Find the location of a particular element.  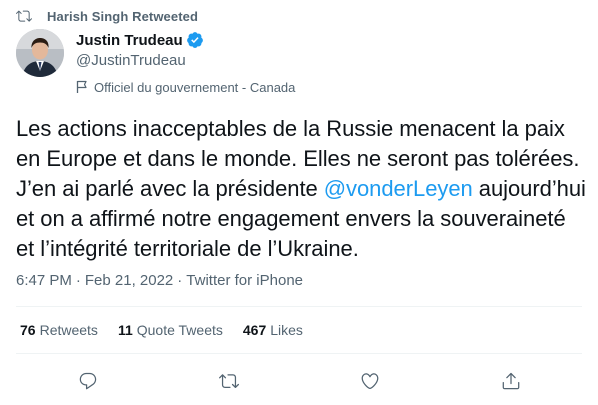

government-label: Officiel du gouvernement - Canada is located at coordinates (185, 87).